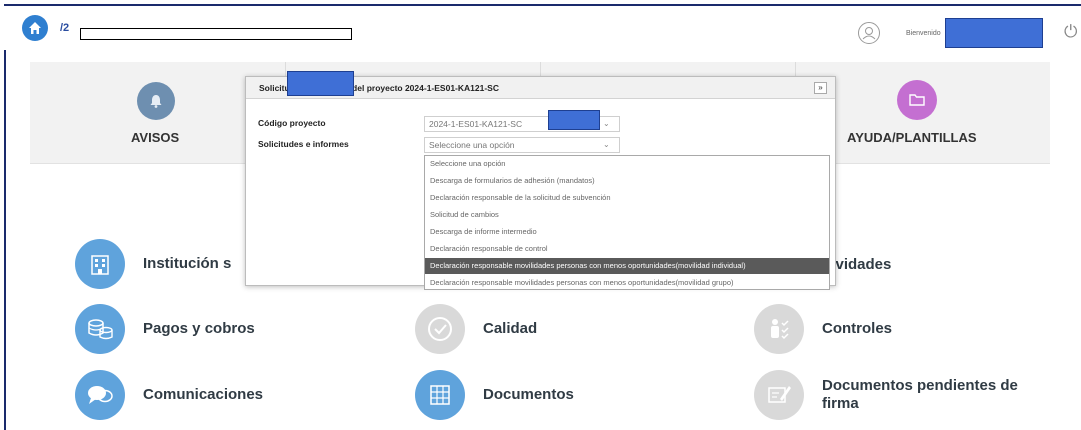 The height and width of the screenshot is (430, 1081). What do you see at coordinates (100, 395) in the screenshot?
I see `chat-bubble-icon` at bounding box center [100, 395].